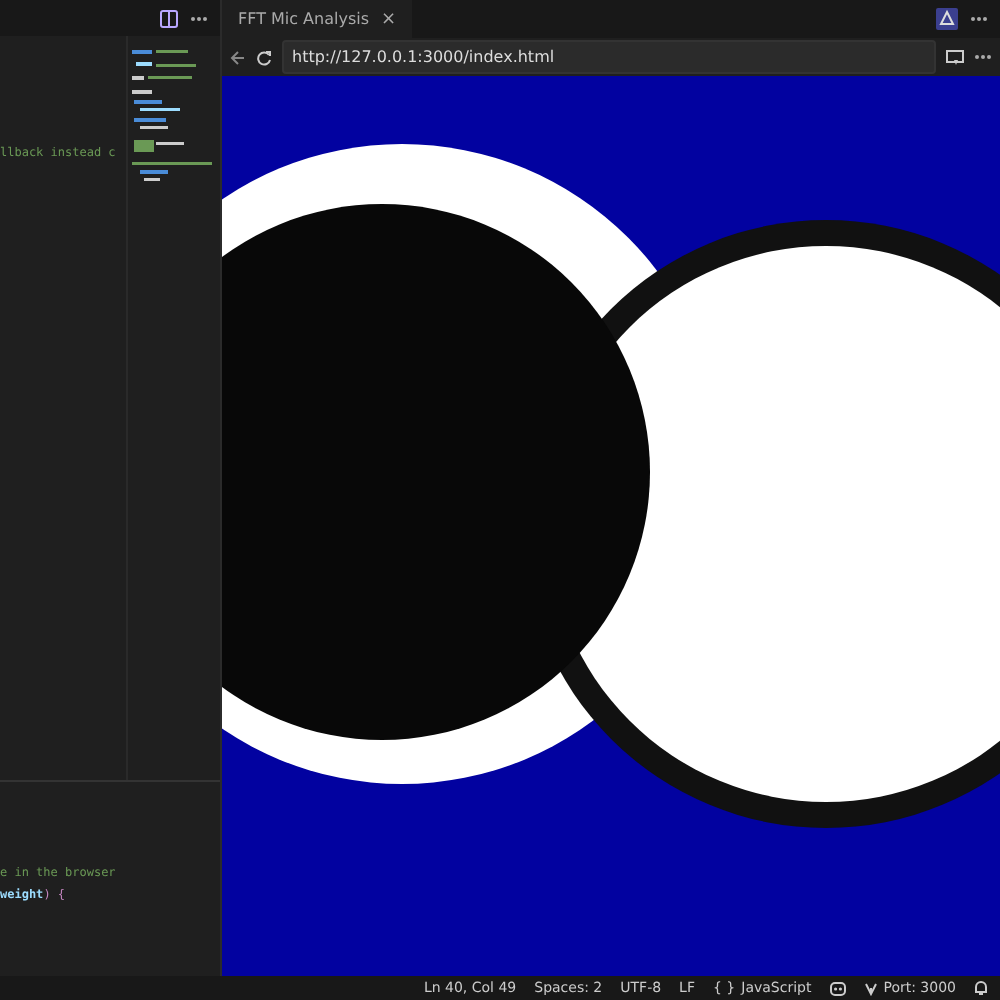  I want to click on split-editor-icon, so click(169, 18).